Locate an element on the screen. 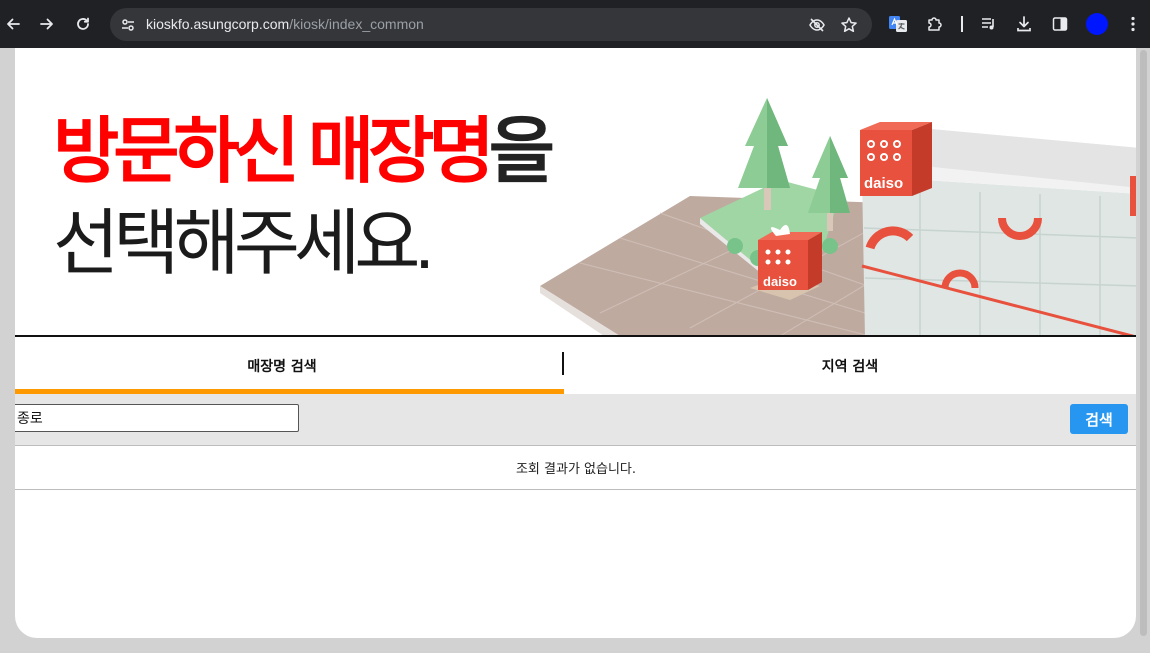 This screenshot has width=1150, height=653. hero-title: 방문하신 매장명을 선택해주세요. is located at coordinates (304, 198).